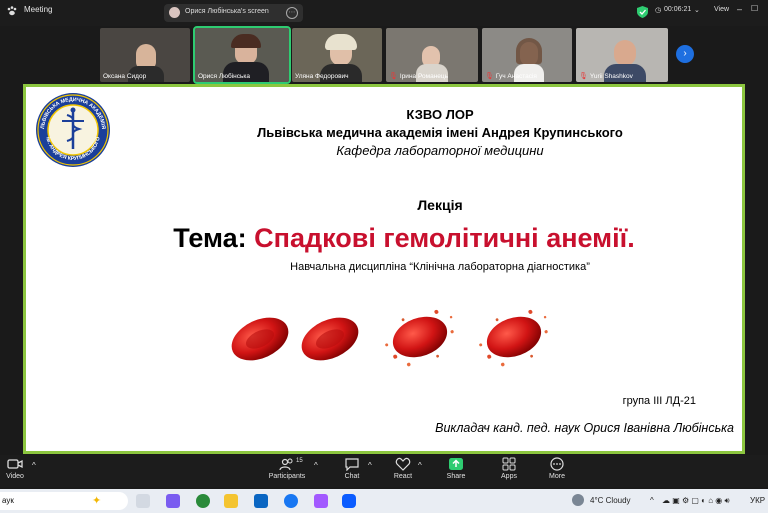 This screenshot has height=513, width=768. Describe the element at coordinates (352, 476) in the screenshot. I see `chat-label: Chat` at that location.